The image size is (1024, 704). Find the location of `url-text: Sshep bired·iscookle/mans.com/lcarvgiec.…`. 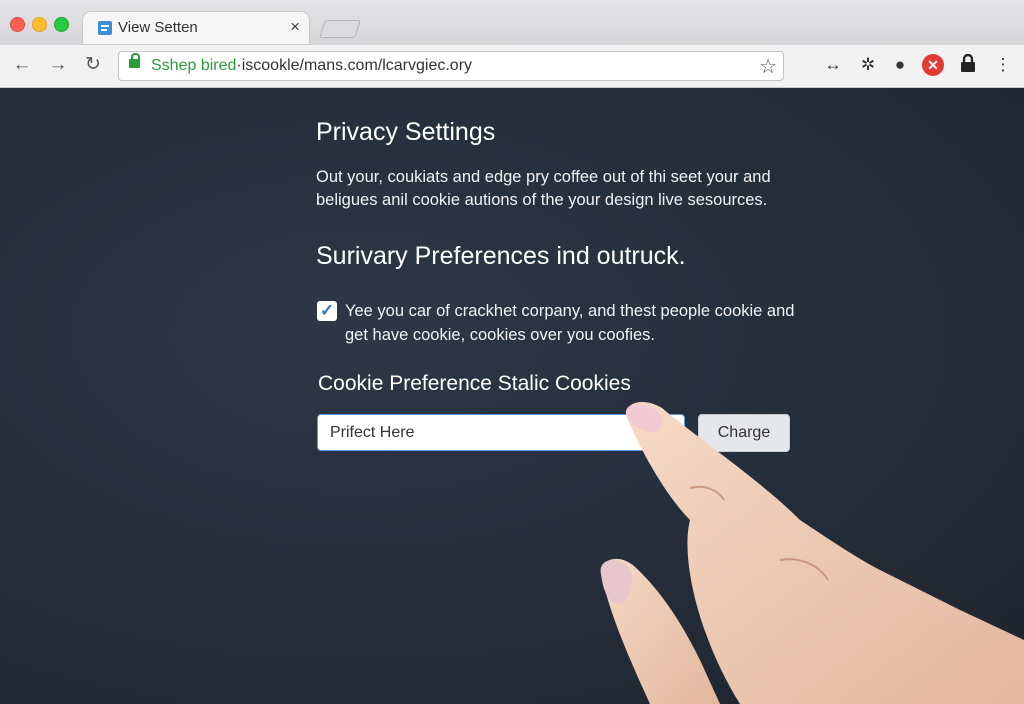

url-text: Sshep bired·iscookle/mans.com/lcarvgiec.… is located at coordinates (312, 65).